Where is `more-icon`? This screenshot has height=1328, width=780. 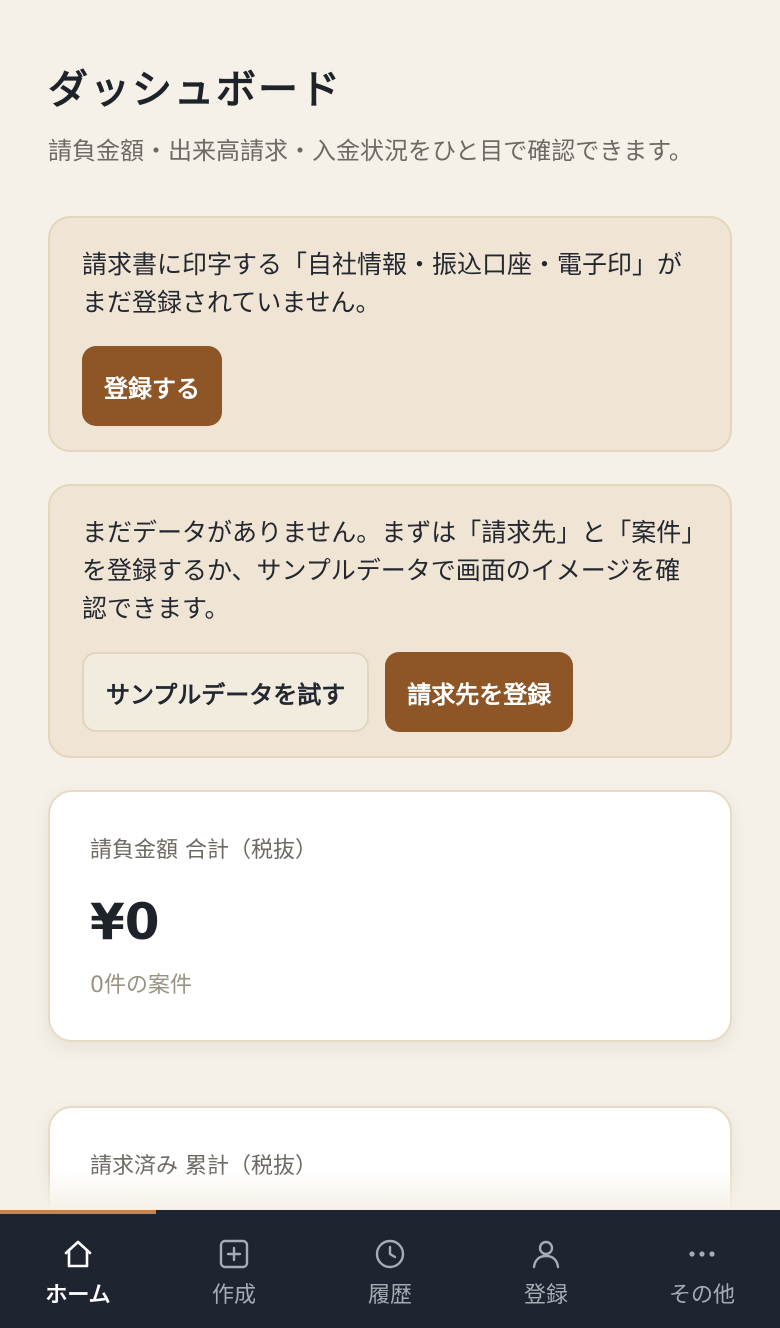 more-icon is located at coordinates (702, 1254).